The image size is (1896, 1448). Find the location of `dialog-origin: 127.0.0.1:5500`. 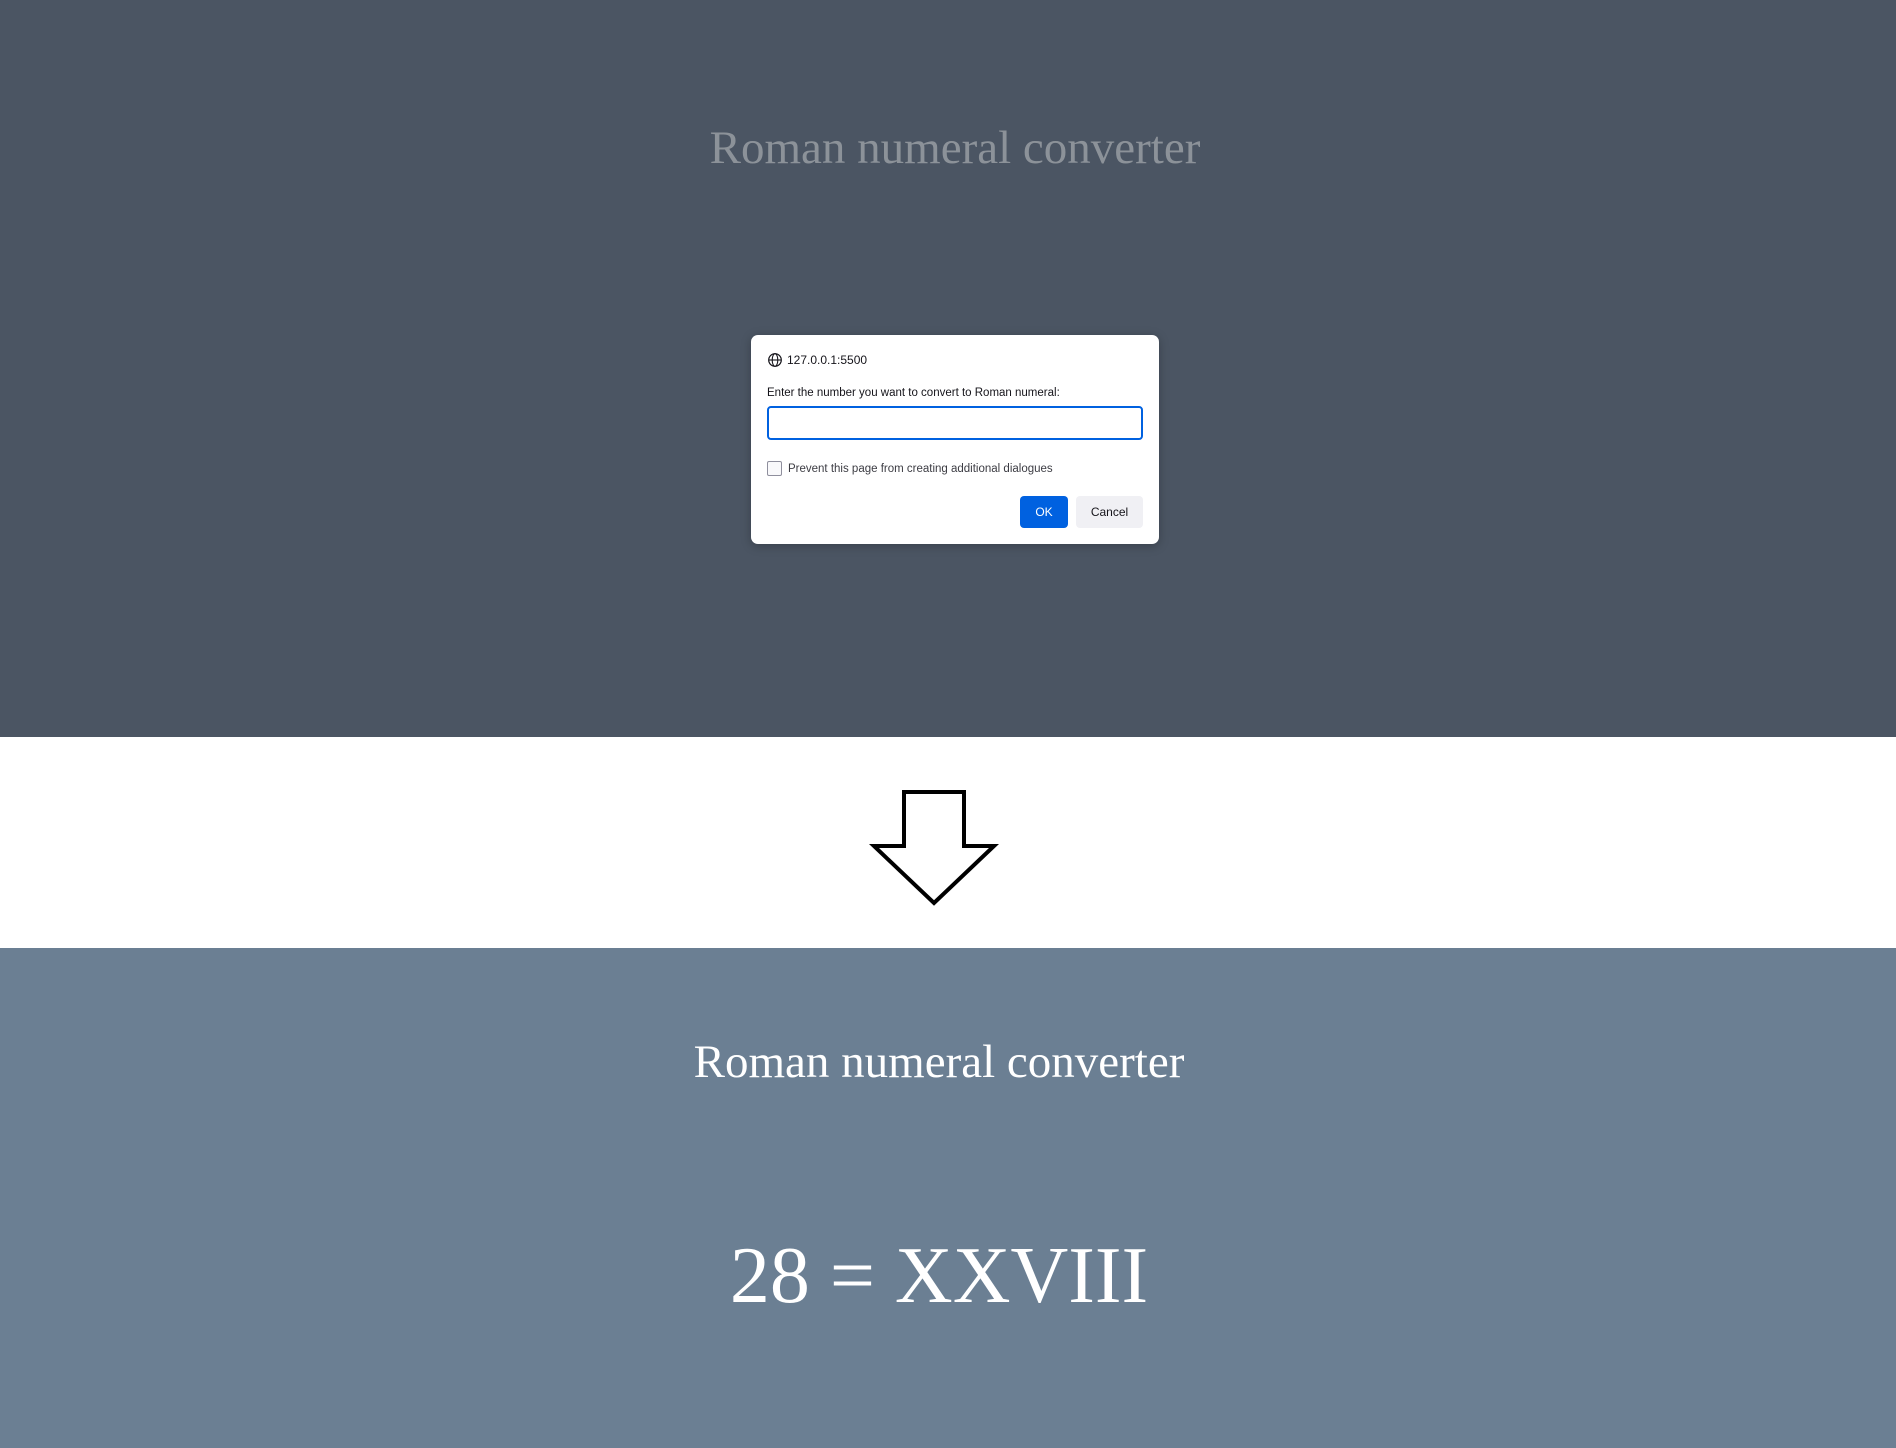

dialog-origin: 127.0.0.1:5500 is located at coordinates (817, 360).